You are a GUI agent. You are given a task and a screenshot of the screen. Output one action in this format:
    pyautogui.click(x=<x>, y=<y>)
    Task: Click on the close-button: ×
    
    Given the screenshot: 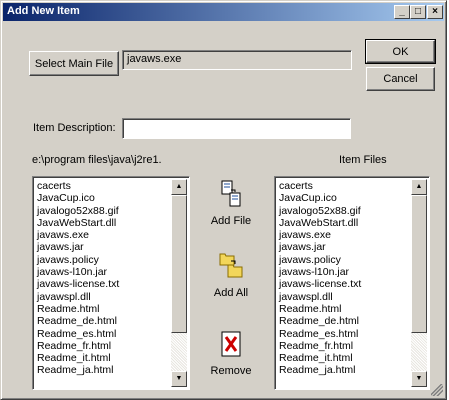 What is the action you would take?
    pyautogui.click(x=435, y=12)
    